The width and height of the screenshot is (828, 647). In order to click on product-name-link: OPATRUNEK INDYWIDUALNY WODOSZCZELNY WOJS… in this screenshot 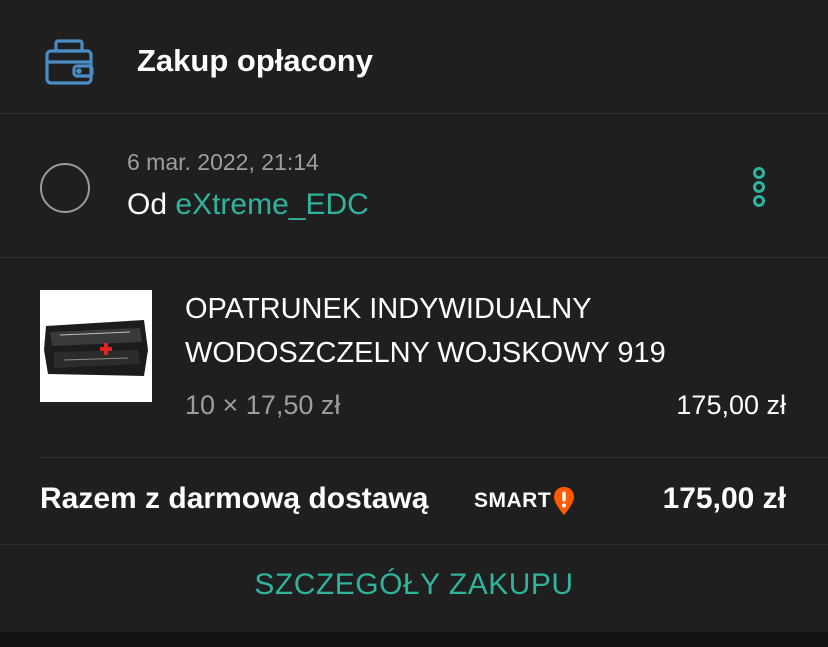, I will do `click(485, 331)`.